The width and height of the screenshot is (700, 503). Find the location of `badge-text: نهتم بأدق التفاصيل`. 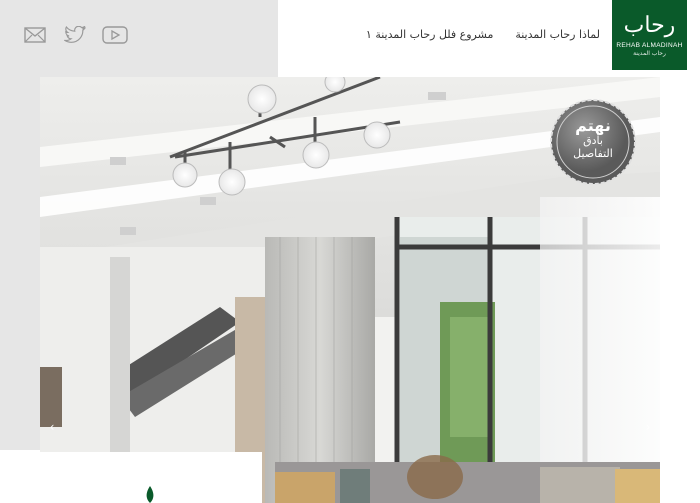

badge-text: نهتم بأدق التفاصيل is located at coordinates (593, 138).